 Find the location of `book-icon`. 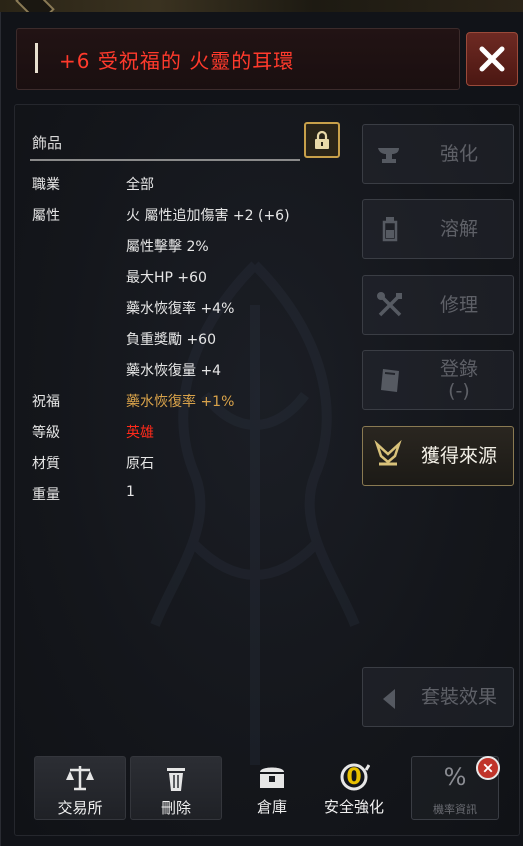

book-icon is located at coordinates (390, 380).